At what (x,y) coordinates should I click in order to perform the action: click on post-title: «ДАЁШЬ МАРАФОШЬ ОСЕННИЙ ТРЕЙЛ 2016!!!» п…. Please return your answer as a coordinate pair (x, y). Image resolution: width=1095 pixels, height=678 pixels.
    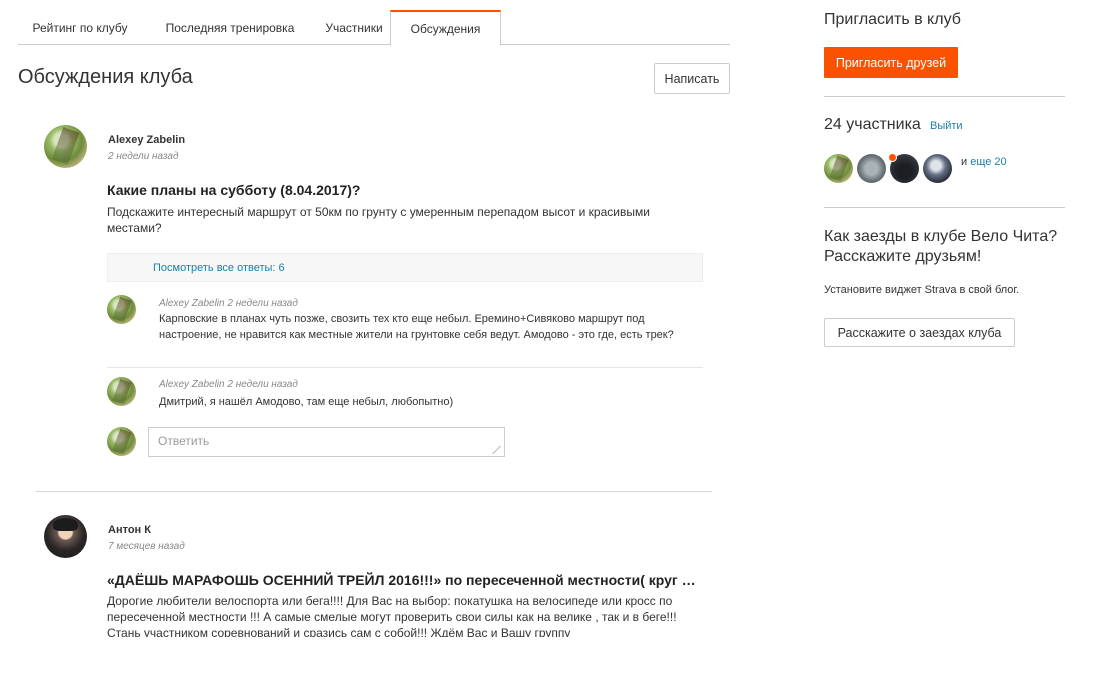
    Looking at the image, I should click on (405, 580).